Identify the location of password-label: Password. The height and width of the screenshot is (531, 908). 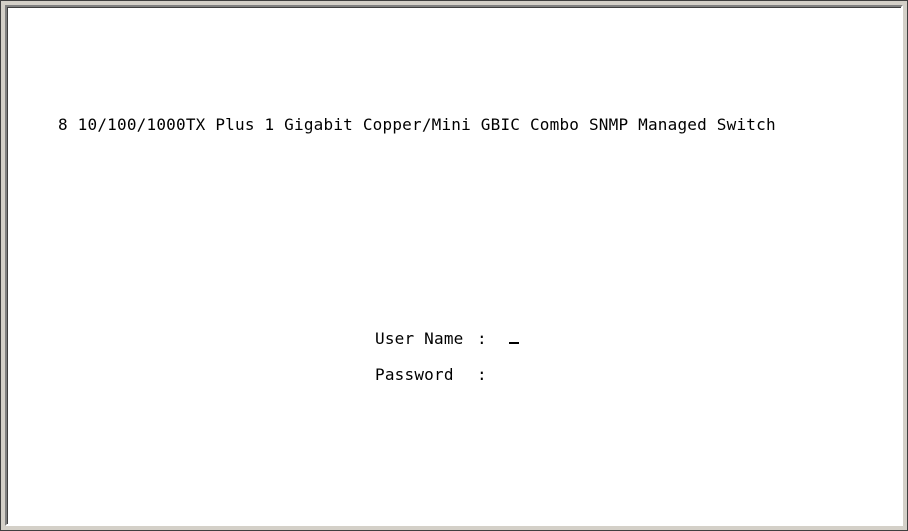
(414, 374).